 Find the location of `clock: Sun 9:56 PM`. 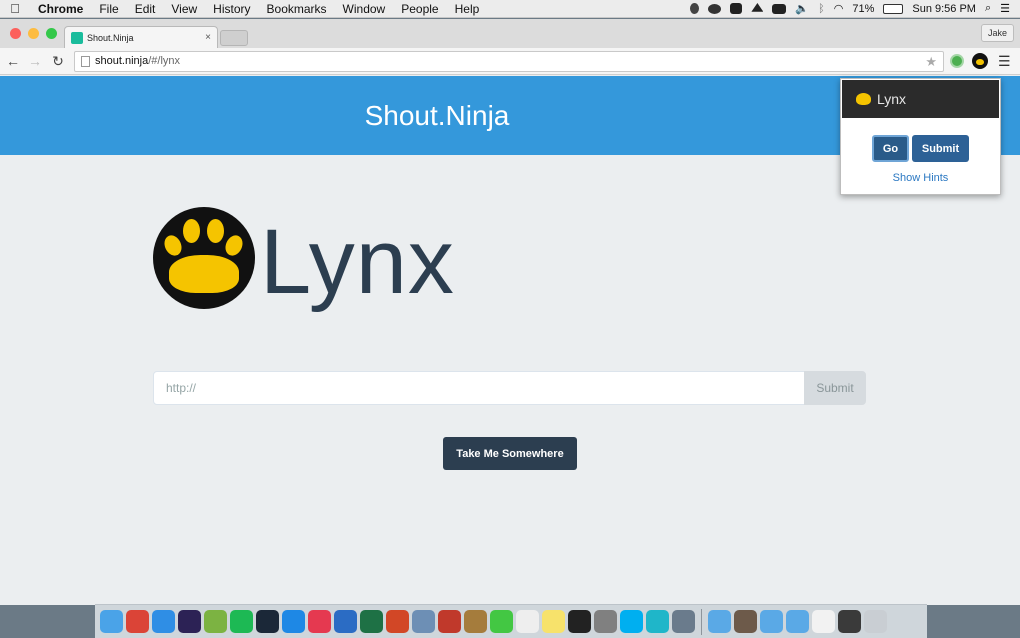

clock: Sun 9:56 PM is located at coordinates (944, 9).